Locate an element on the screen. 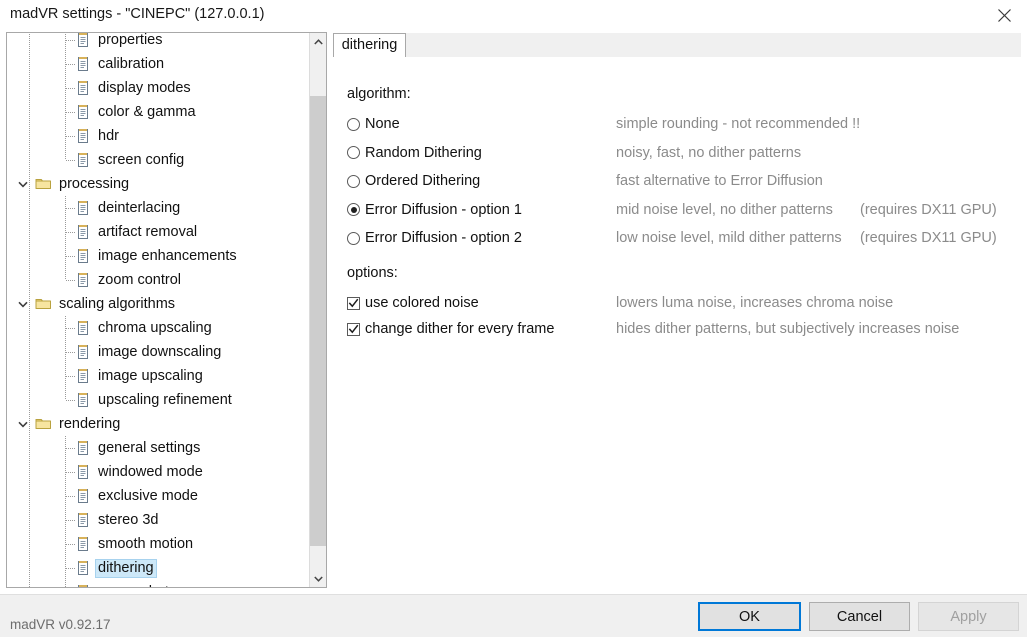 This screenshot has width=1027, height=637. tree-item-processing: processing is located at coordinates (158, 184).